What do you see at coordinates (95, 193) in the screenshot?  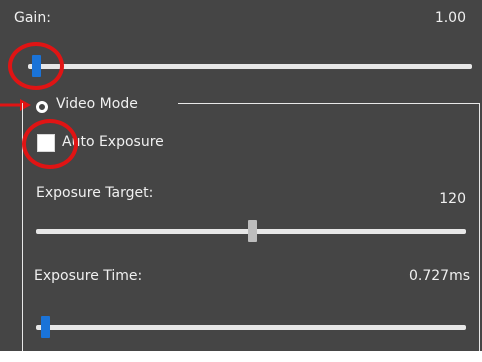 I see `exposure-target-label: Exposure Target:` at bounding box center [95, 193].